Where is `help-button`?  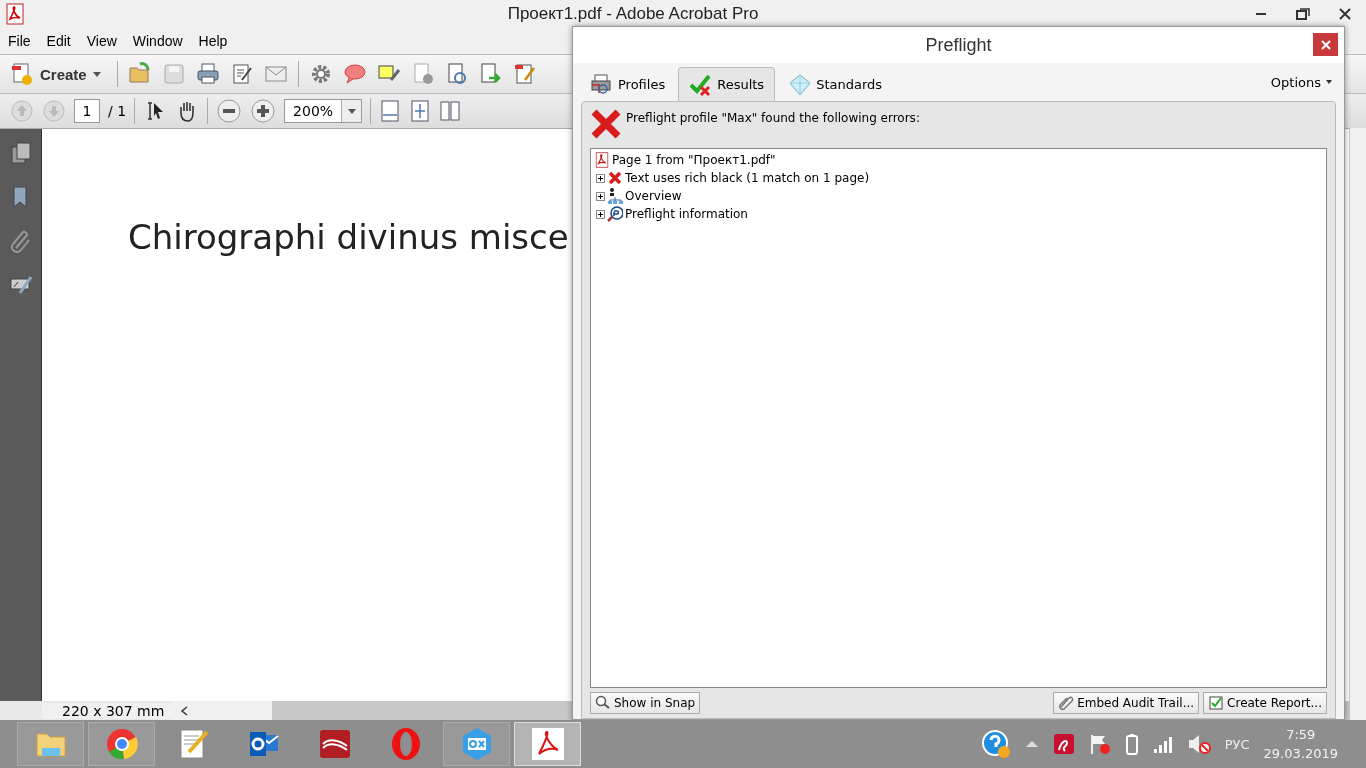 help-button is located at coordinates (995, 744).